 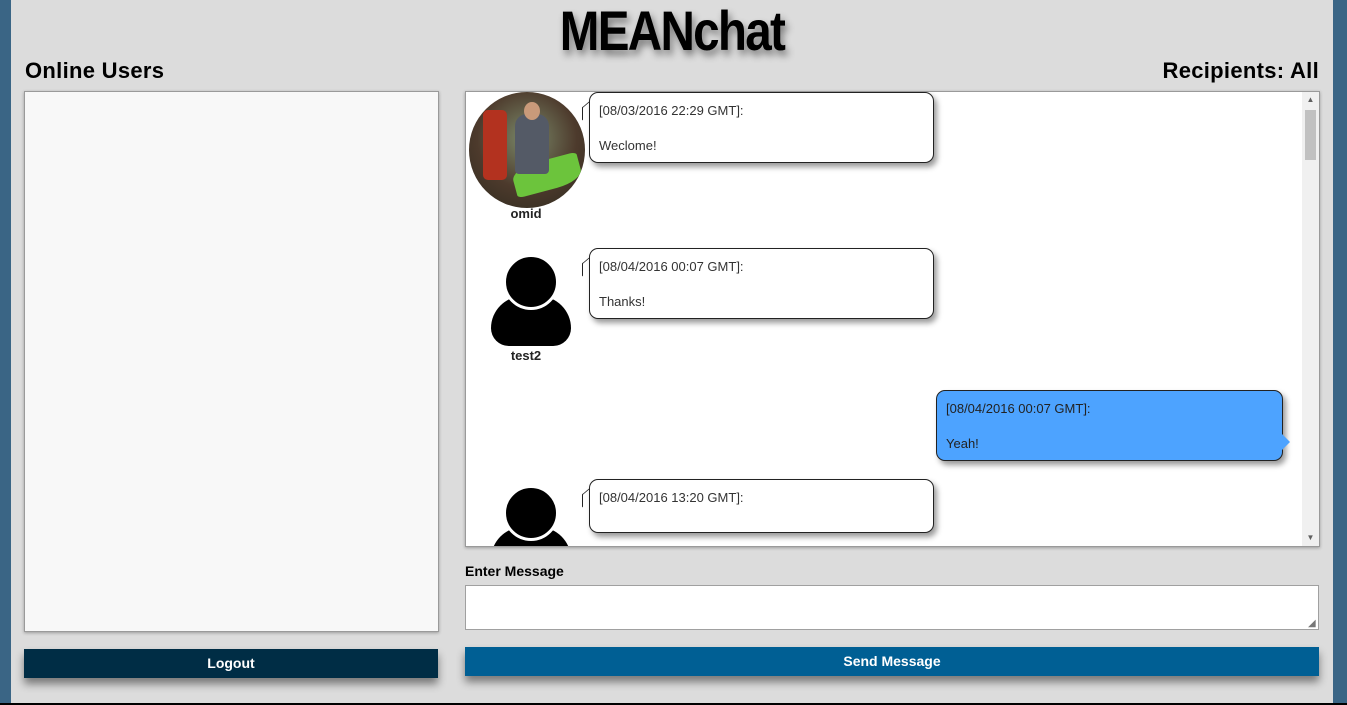 I want to click on send-message-button: Send Message, so click(x=892, y=661).